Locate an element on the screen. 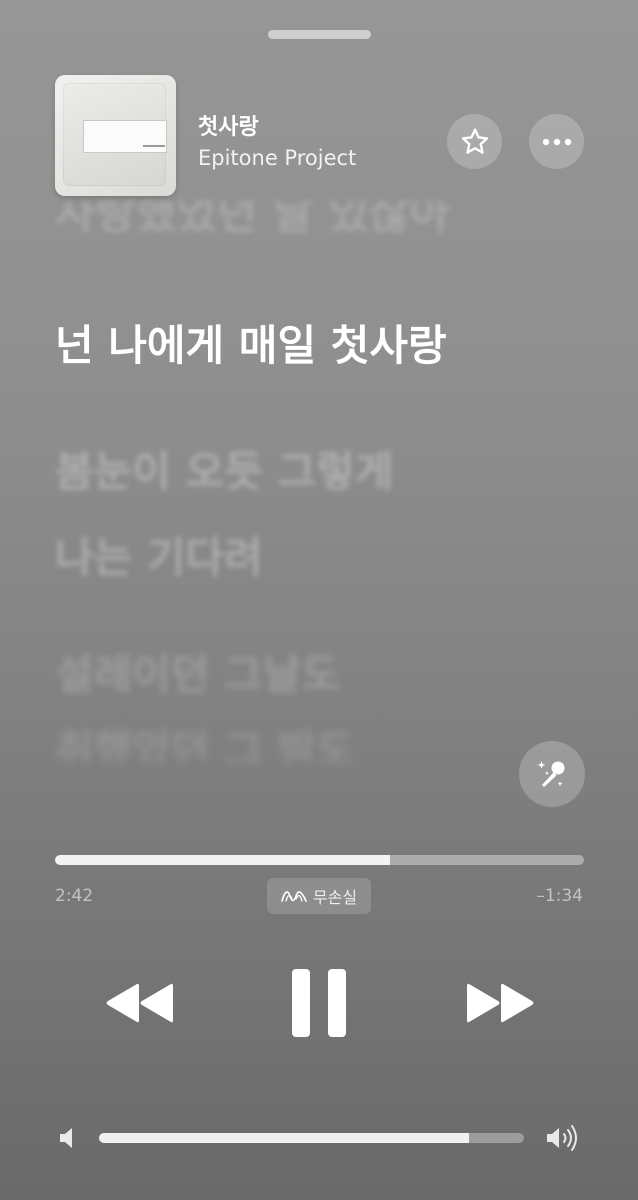 Image resolution: width=638 pixels, height=1200 pixels. speaker-high-icon is located at coordinates (562, 1138).